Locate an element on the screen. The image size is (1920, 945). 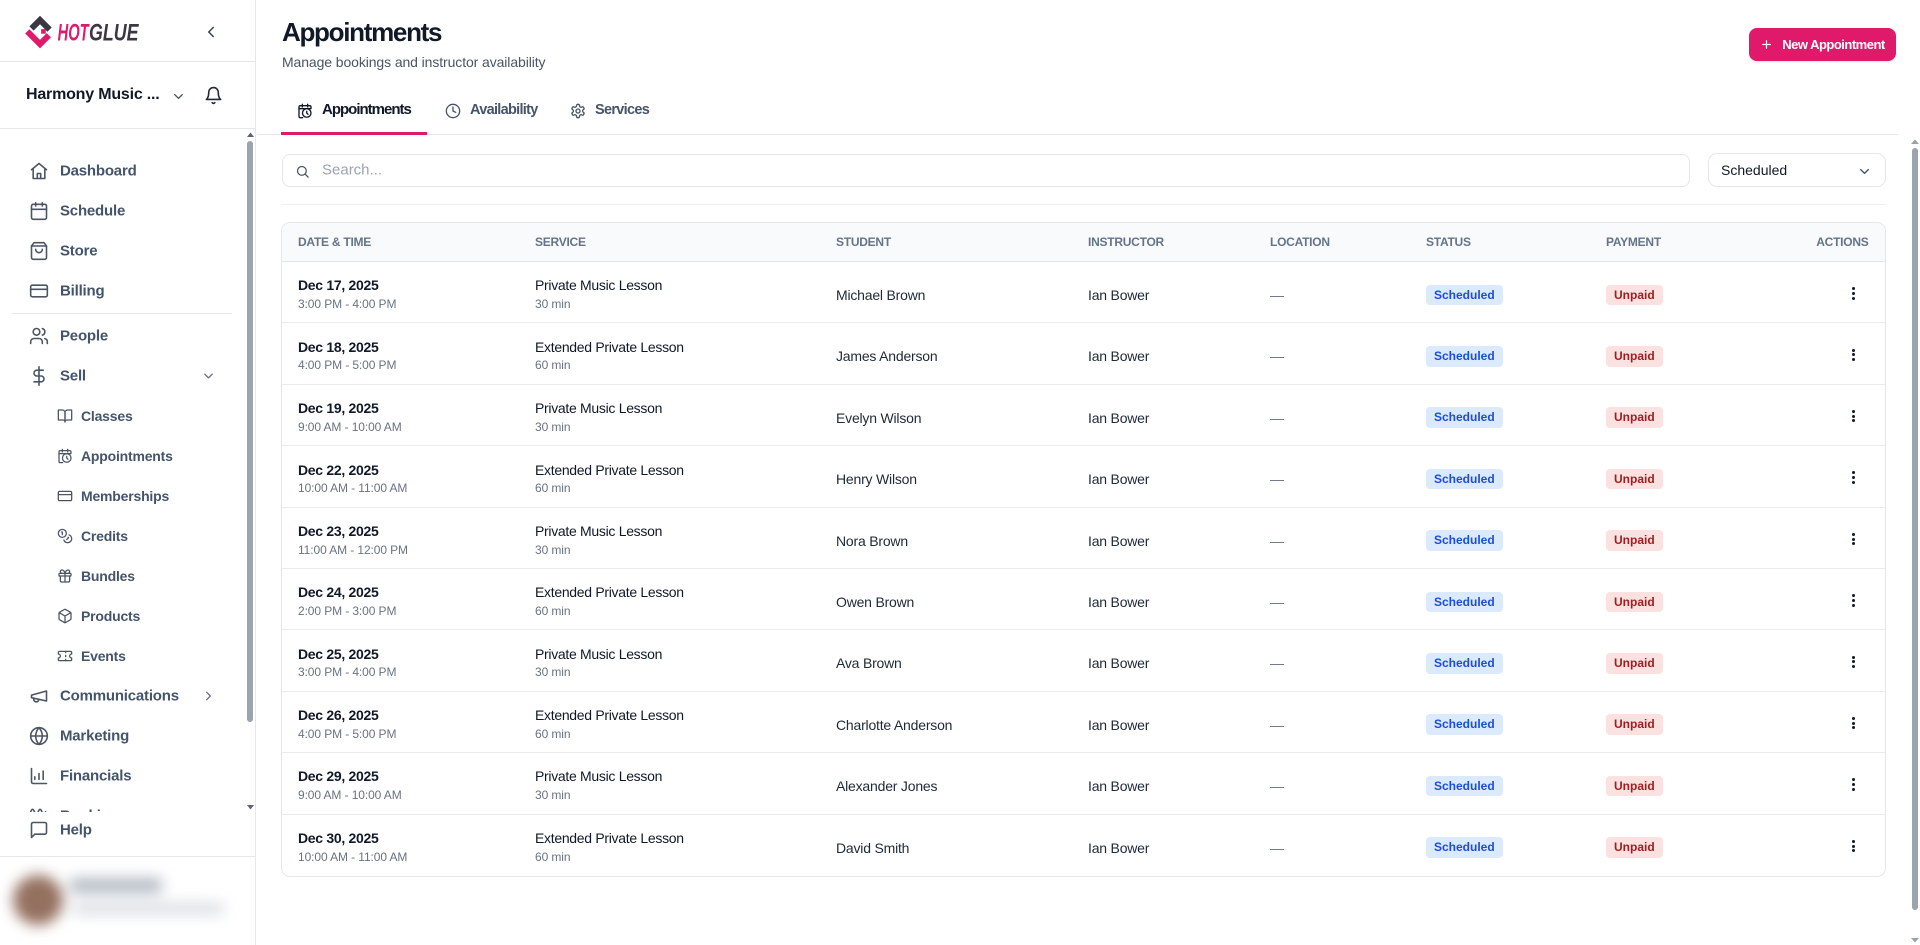
svg-text: GLUE is located at coordinates (114, 33).